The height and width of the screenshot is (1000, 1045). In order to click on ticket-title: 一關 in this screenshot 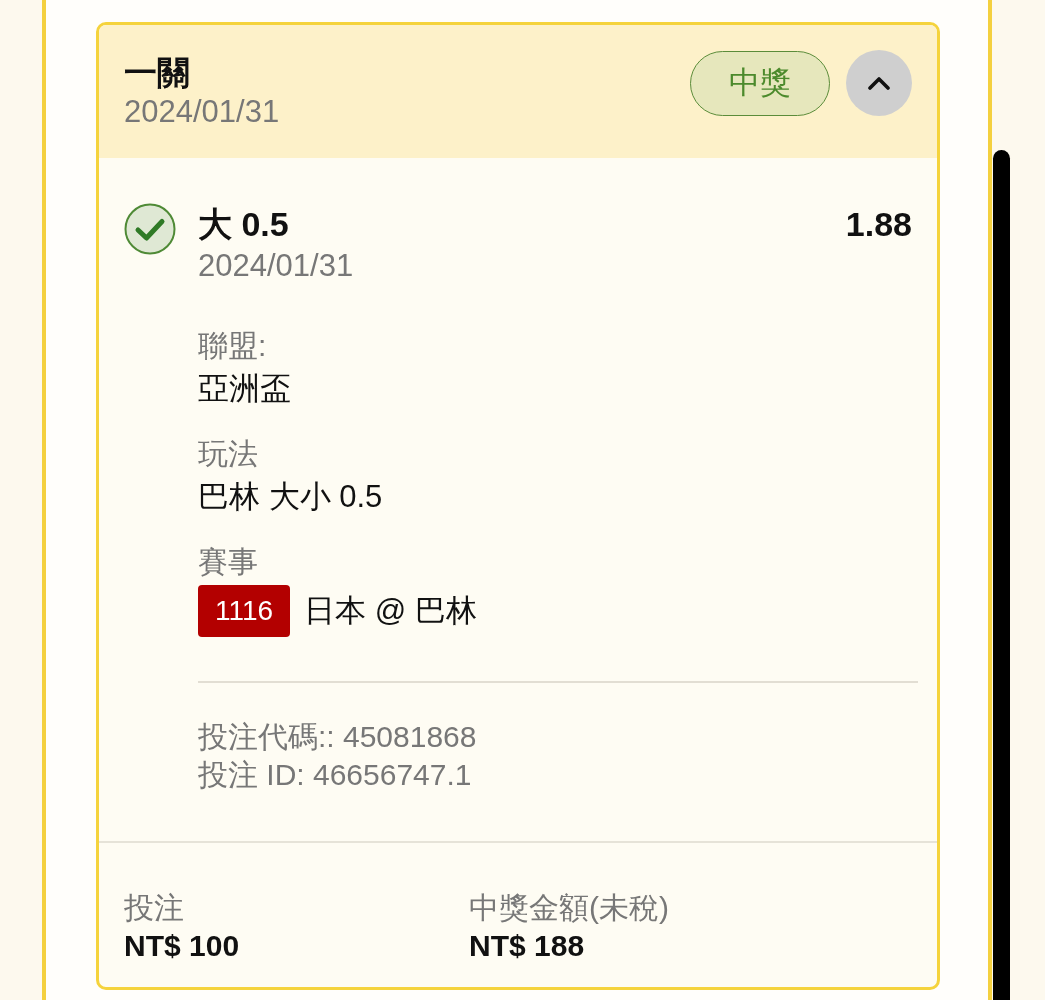, I will do `click(157, 72)`.